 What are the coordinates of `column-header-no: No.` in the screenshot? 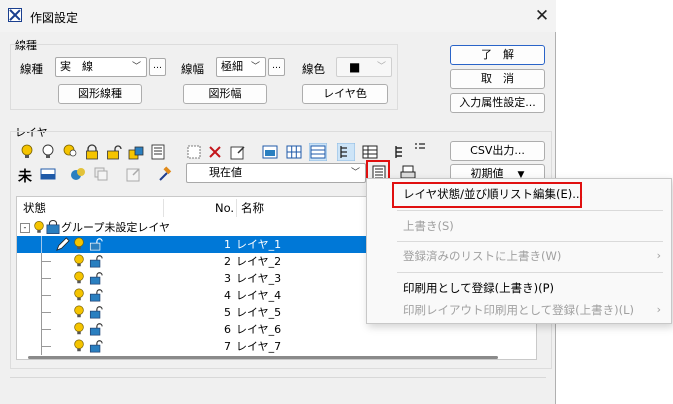 It's located at (224, 208).